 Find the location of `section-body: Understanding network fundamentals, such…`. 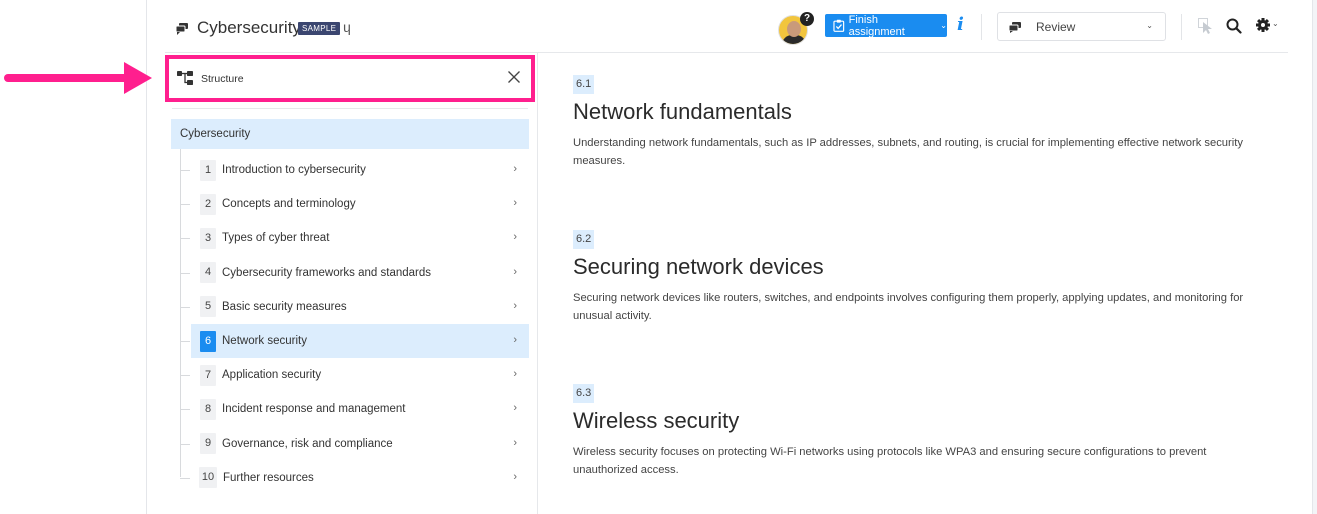

section-body: Understanding network fundamentals, such… is located at coordinates (908, 152).